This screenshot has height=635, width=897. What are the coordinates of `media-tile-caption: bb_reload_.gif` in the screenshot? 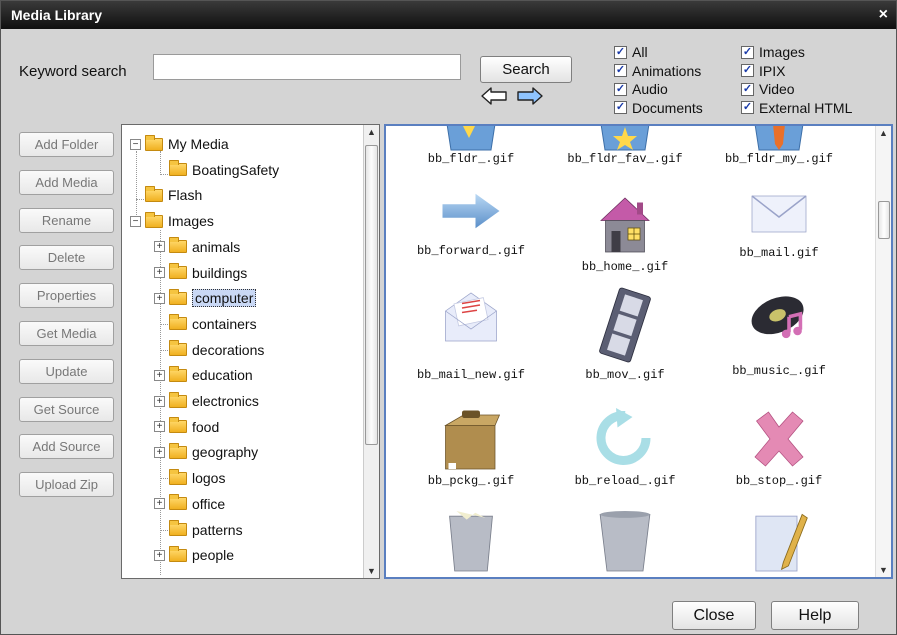 It's located at (625, 481).